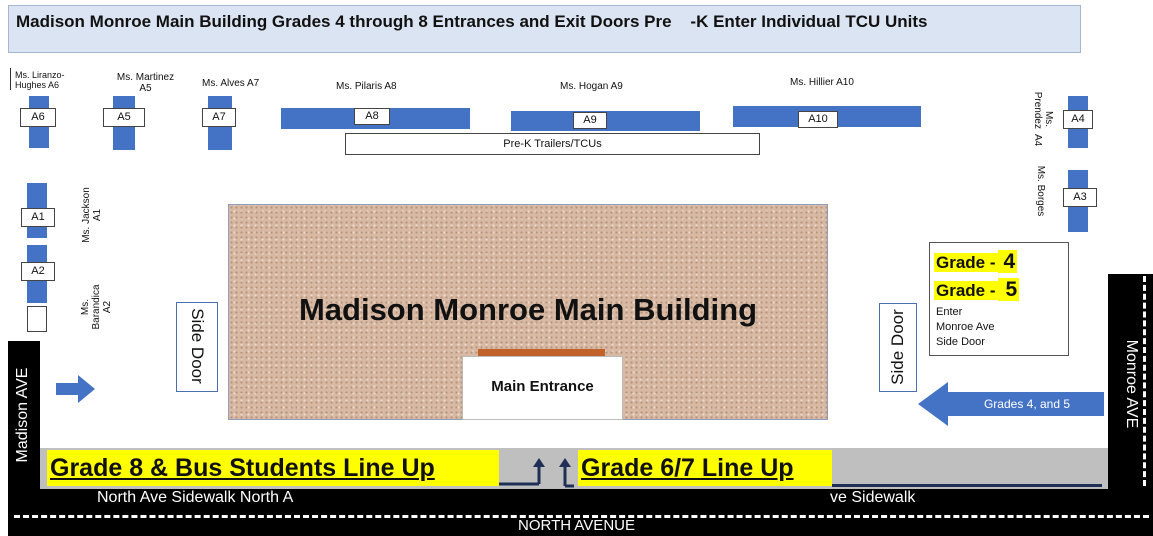 The width and height of the screenshot is (1153, 536). Describe the element at coordinates (219, 117) in the screenshot. I see `unit-a7: A7` at that location.